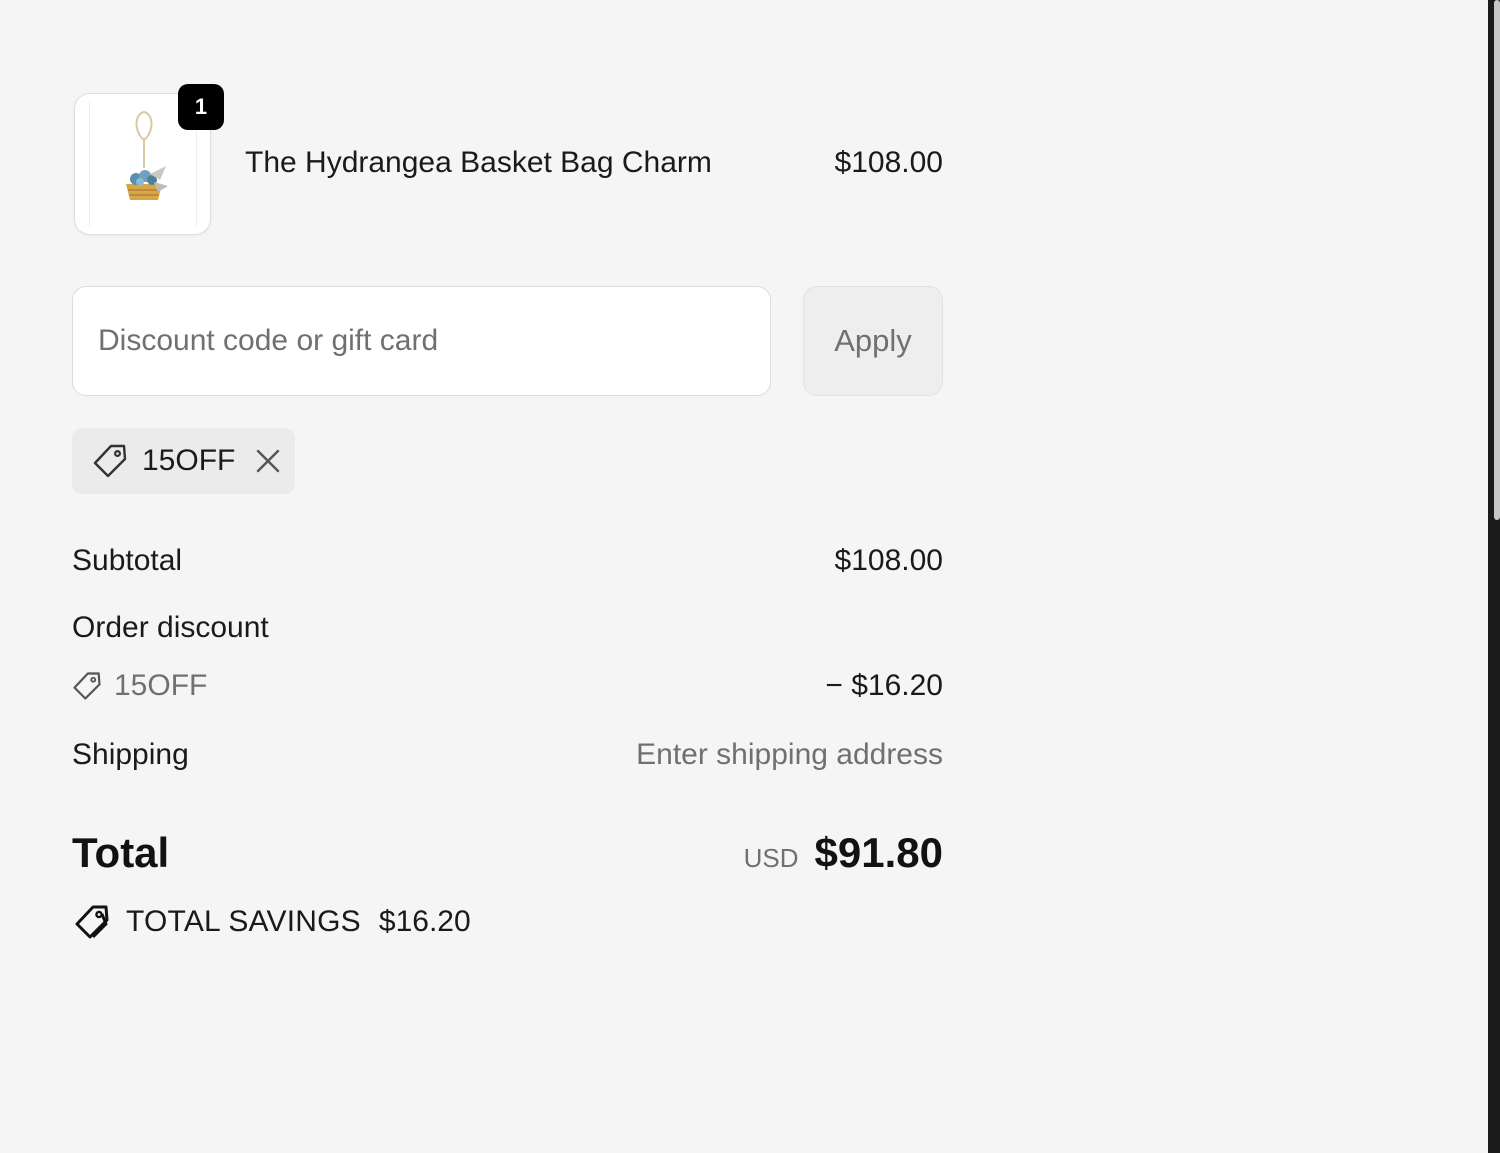  Describe the element at coordinates (201, 107) in the screenshot. I see `quantity-badge: 1` at that location.